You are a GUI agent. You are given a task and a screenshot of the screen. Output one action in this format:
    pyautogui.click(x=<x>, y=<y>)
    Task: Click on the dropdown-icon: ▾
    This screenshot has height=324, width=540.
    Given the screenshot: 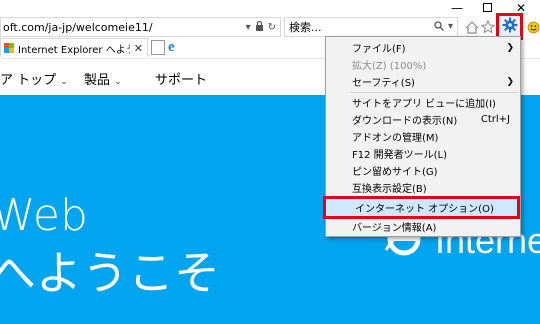 What is the action you would take?
    pyautogui.click(x=248, y=27)
    